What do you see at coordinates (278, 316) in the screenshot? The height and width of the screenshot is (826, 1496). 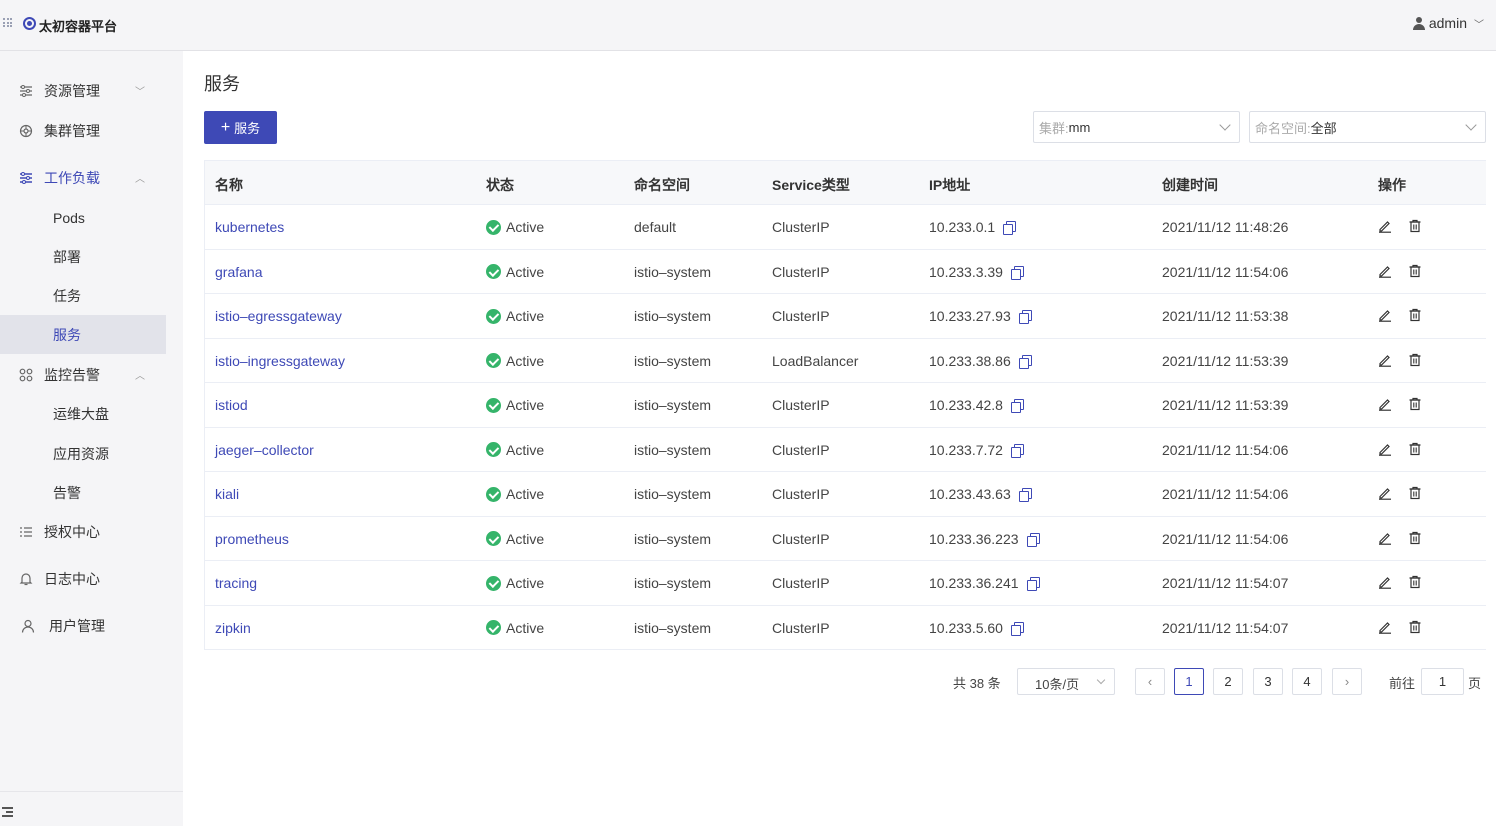 I see `service-name-link: istio–egressgateway` at bounding box center [278, 316].